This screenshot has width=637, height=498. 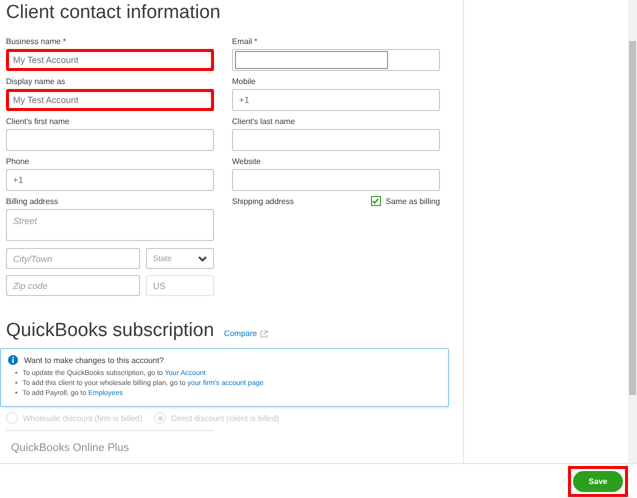 I want to click on info-title: Want to make changes to this account?, so click(x=94, y=360).